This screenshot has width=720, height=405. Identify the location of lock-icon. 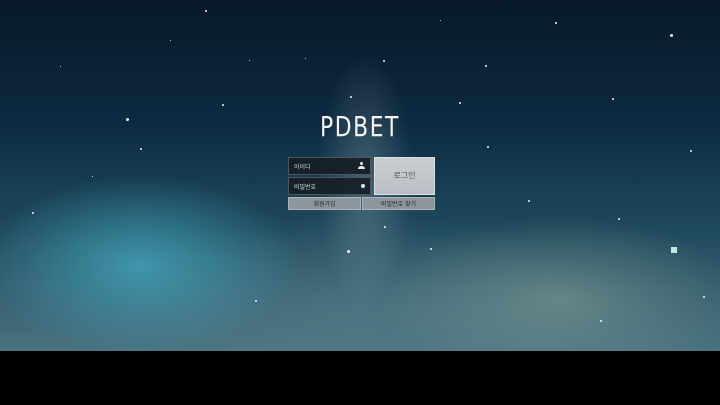
(363, 186).